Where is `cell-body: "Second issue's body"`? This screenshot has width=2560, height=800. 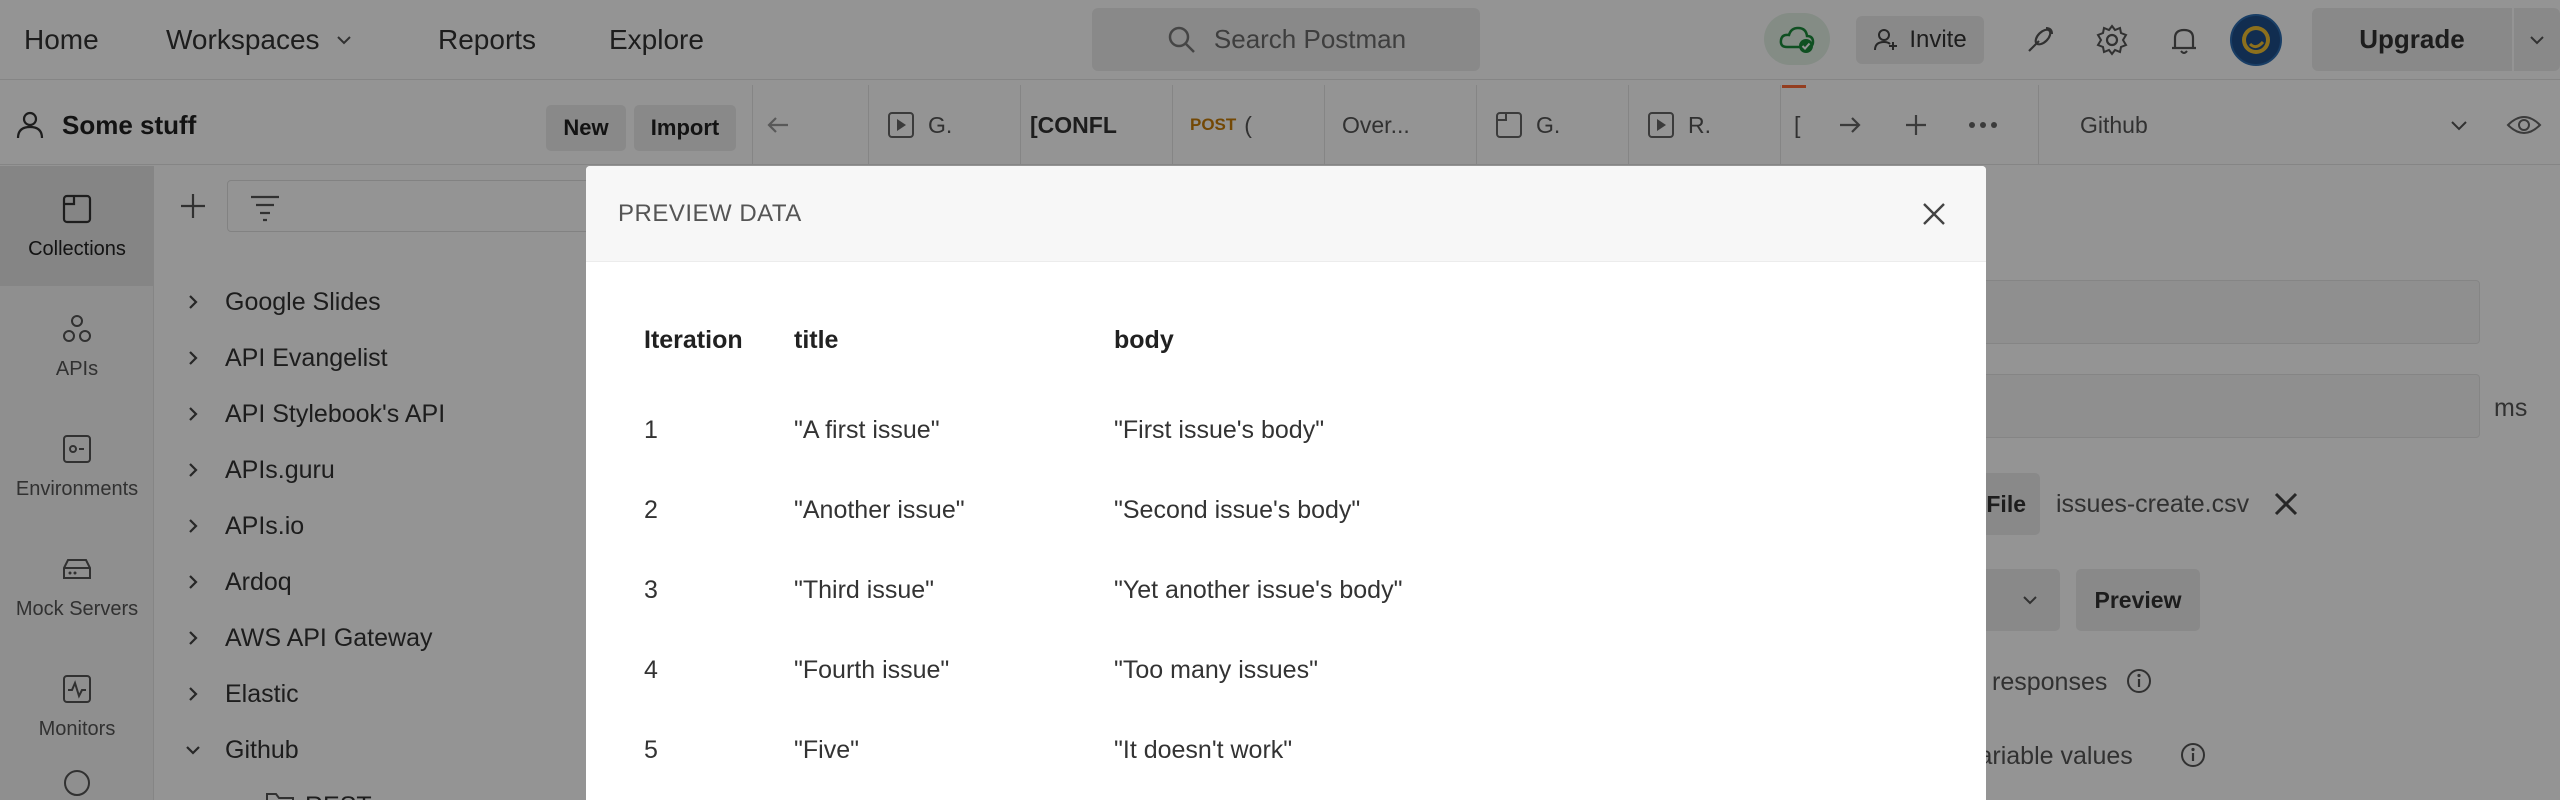
cell-body: "Second issue's body" is located at coordinates (1237, 510).